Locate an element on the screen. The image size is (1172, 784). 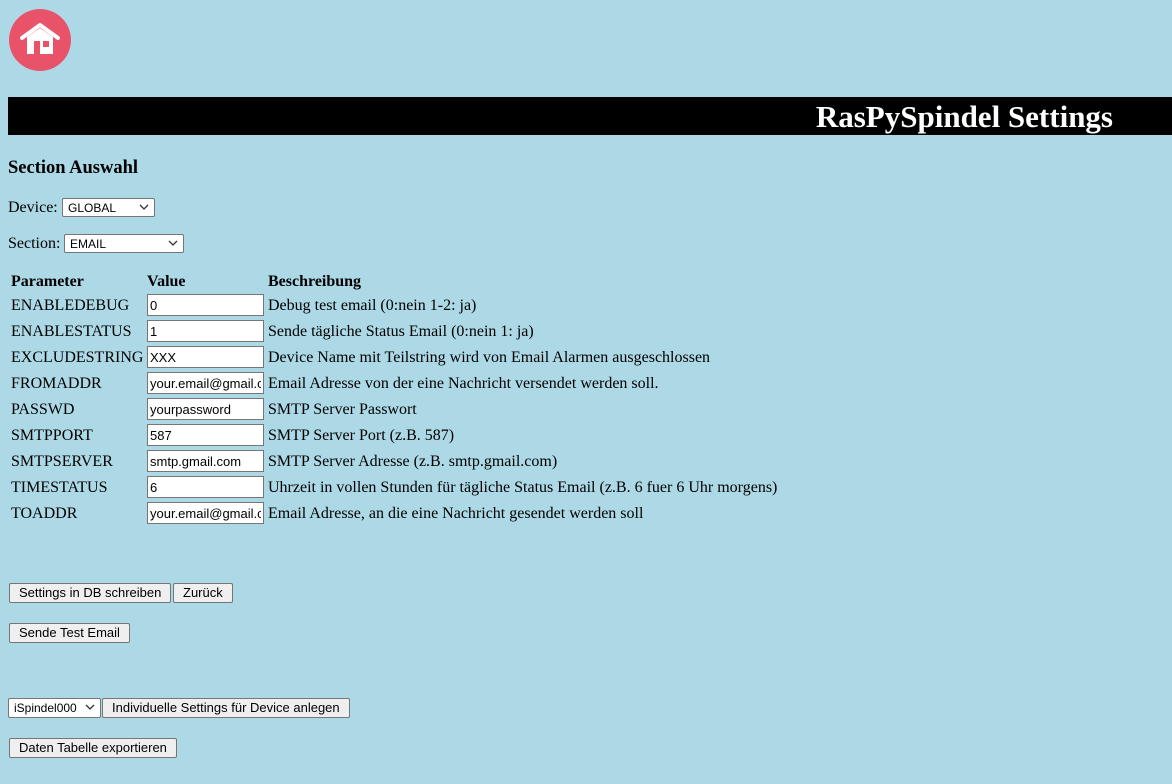
parameter-name: TOADDR is located at coordinates (44, 513).